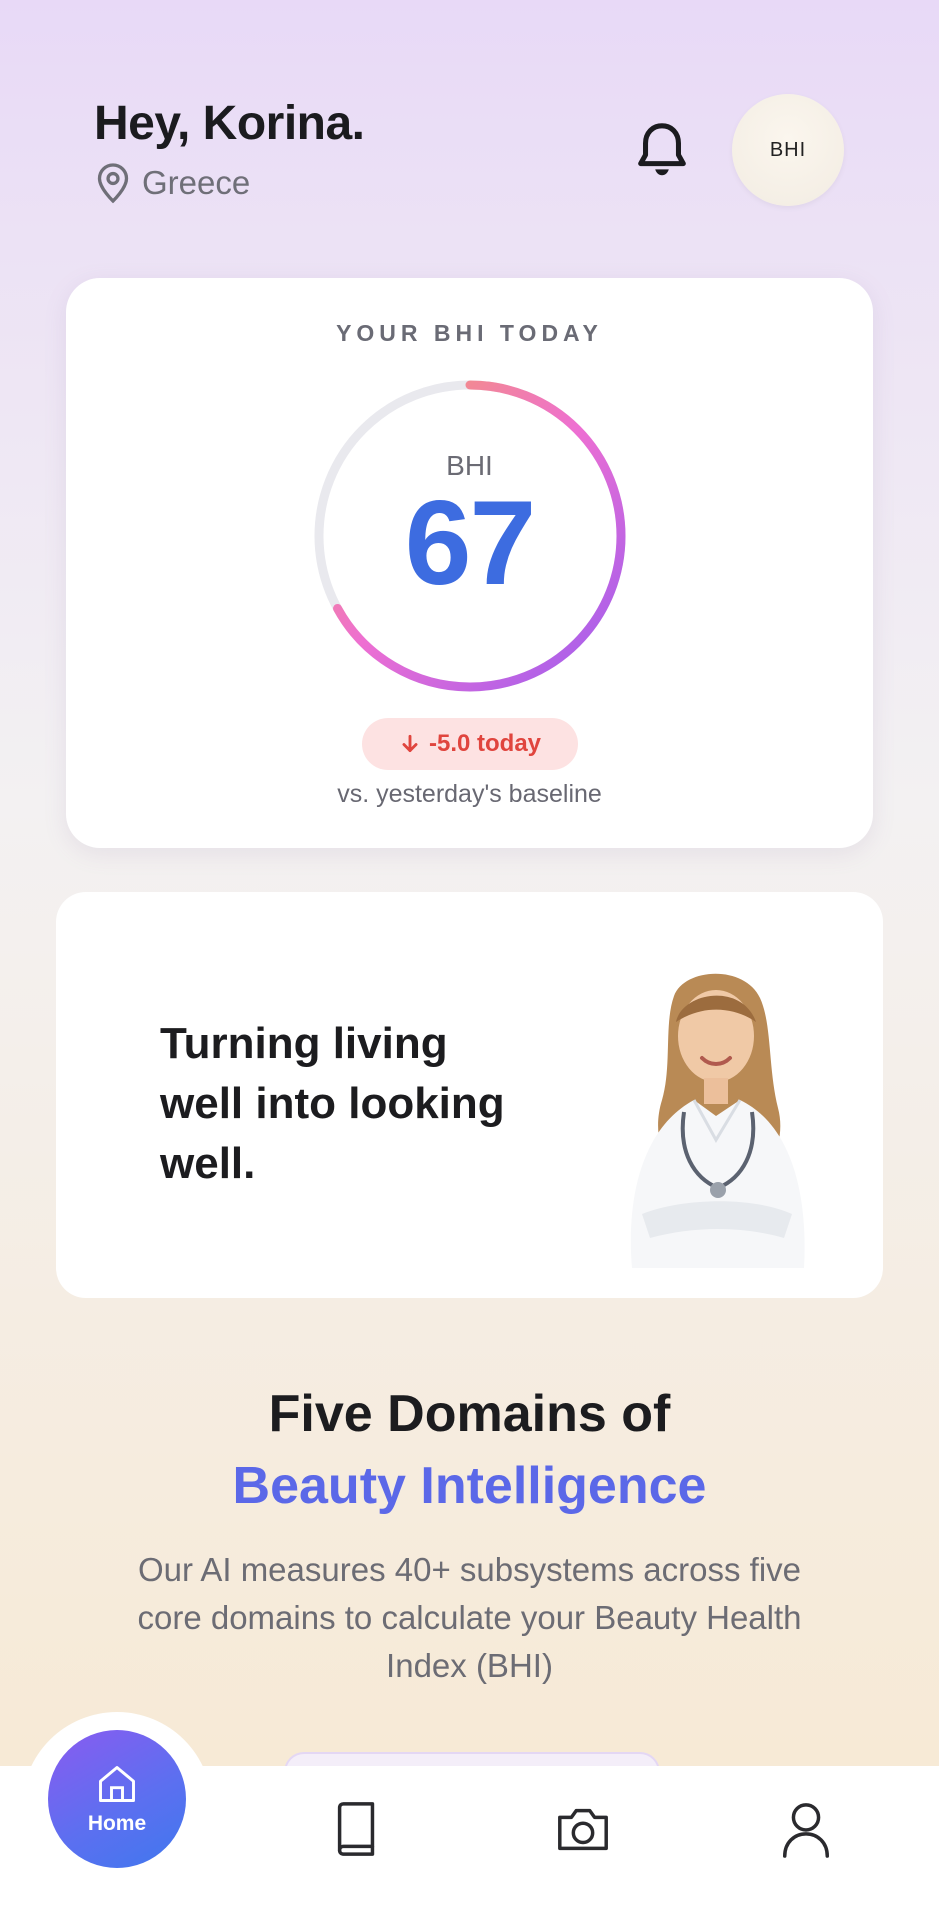 This screenshot has height=1920, width=939. I want to click on baseline-caption: vs. yesterday's baseline, so click(469, 794).